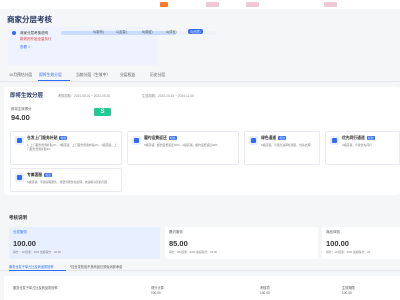 This screenshot has width=400, height=300. I want to click on level-b: B(稳健), so click(147, 32).